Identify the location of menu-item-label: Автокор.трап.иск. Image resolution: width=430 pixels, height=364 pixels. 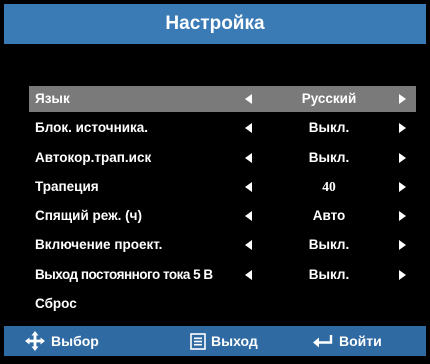
(93, 157).